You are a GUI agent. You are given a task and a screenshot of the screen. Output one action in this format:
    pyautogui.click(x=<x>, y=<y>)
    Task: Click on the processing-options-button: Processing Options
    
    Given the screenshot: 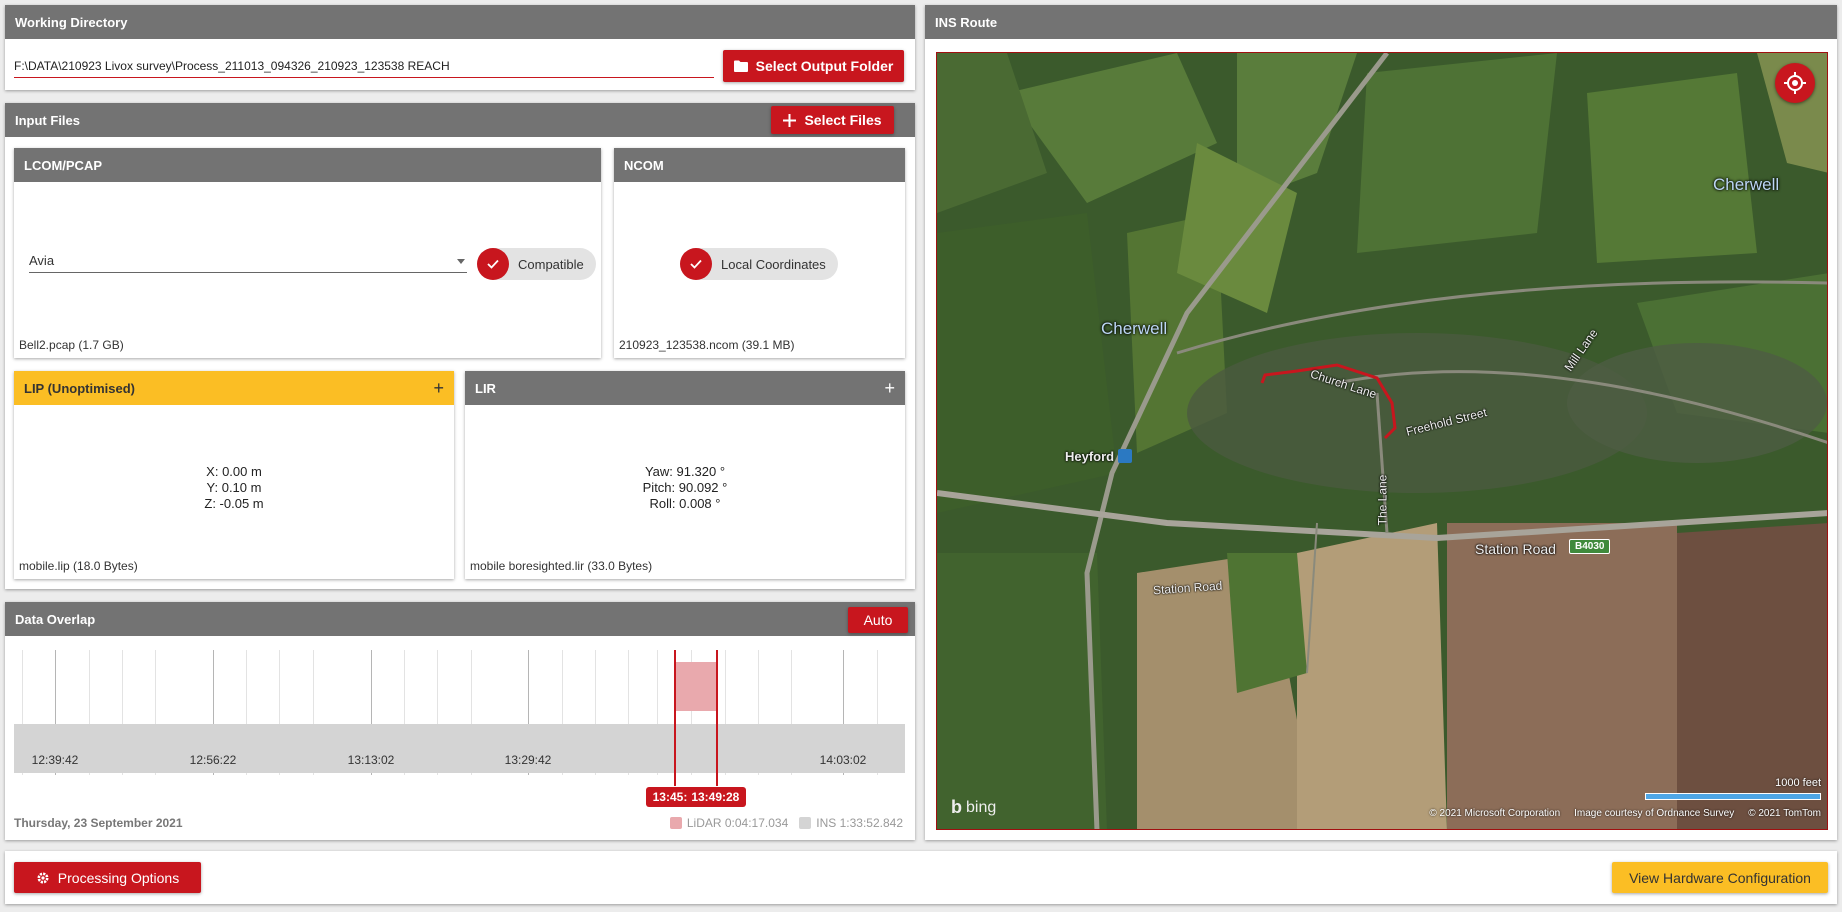 What is the action you would take?
    pyautogui.click(x=107, y=877)
    